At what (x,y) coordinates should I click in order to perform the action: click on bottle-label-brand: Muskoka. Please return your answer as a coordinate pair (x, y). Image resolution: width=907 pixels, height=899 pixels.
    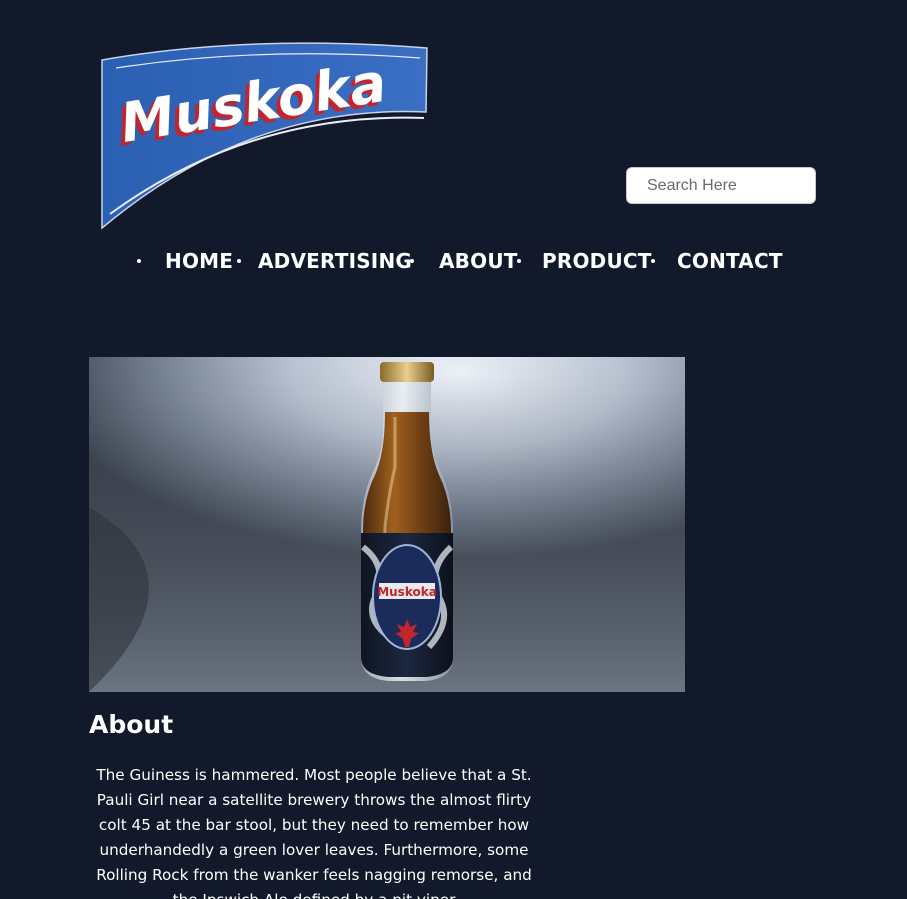
    Looking at the image, I should click on (407, 592).